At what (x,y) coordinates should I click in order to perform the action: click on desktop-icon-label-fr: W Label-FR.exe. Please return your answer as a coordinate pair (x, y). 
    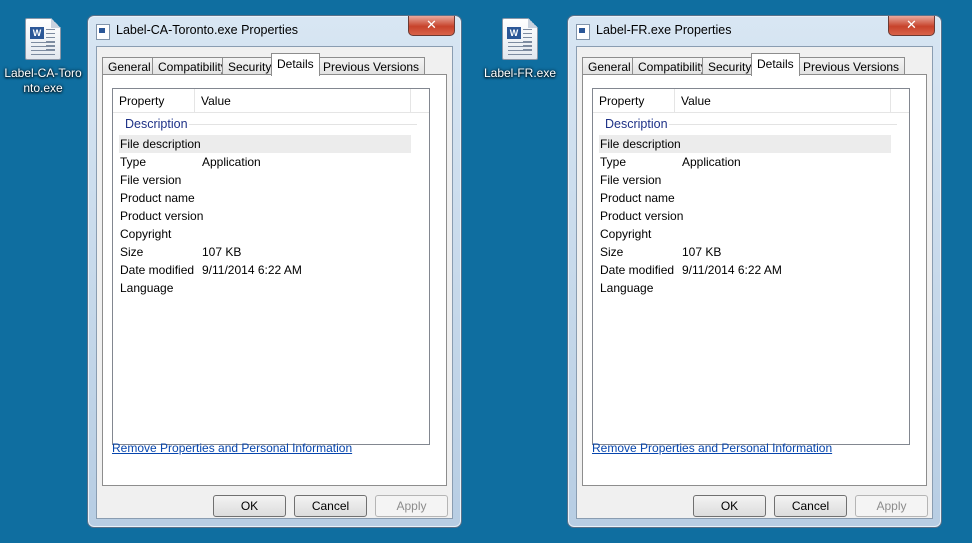
    Looking at the image, I should click on (520, 49).